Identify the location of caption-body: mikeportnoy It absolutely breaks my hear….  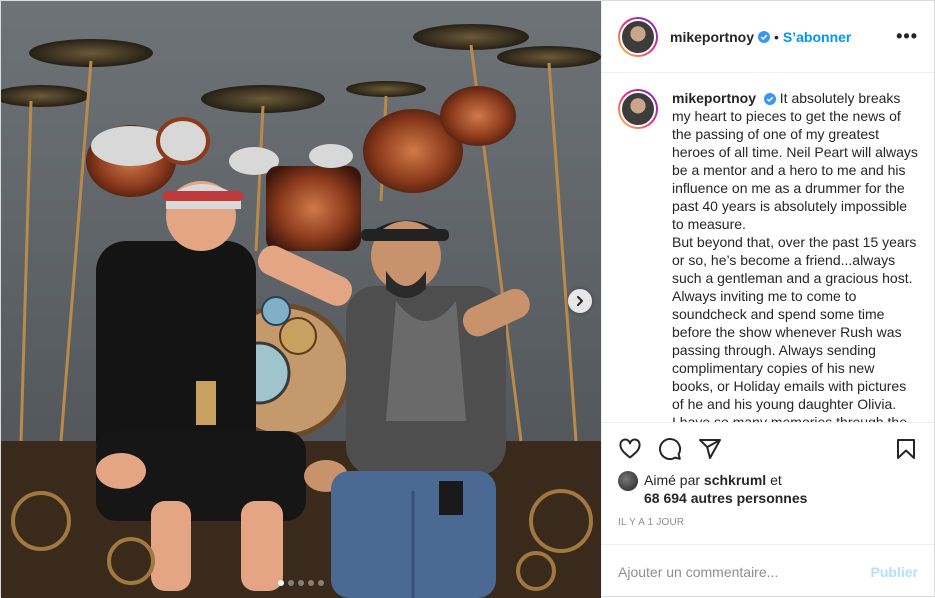
(795, 255).